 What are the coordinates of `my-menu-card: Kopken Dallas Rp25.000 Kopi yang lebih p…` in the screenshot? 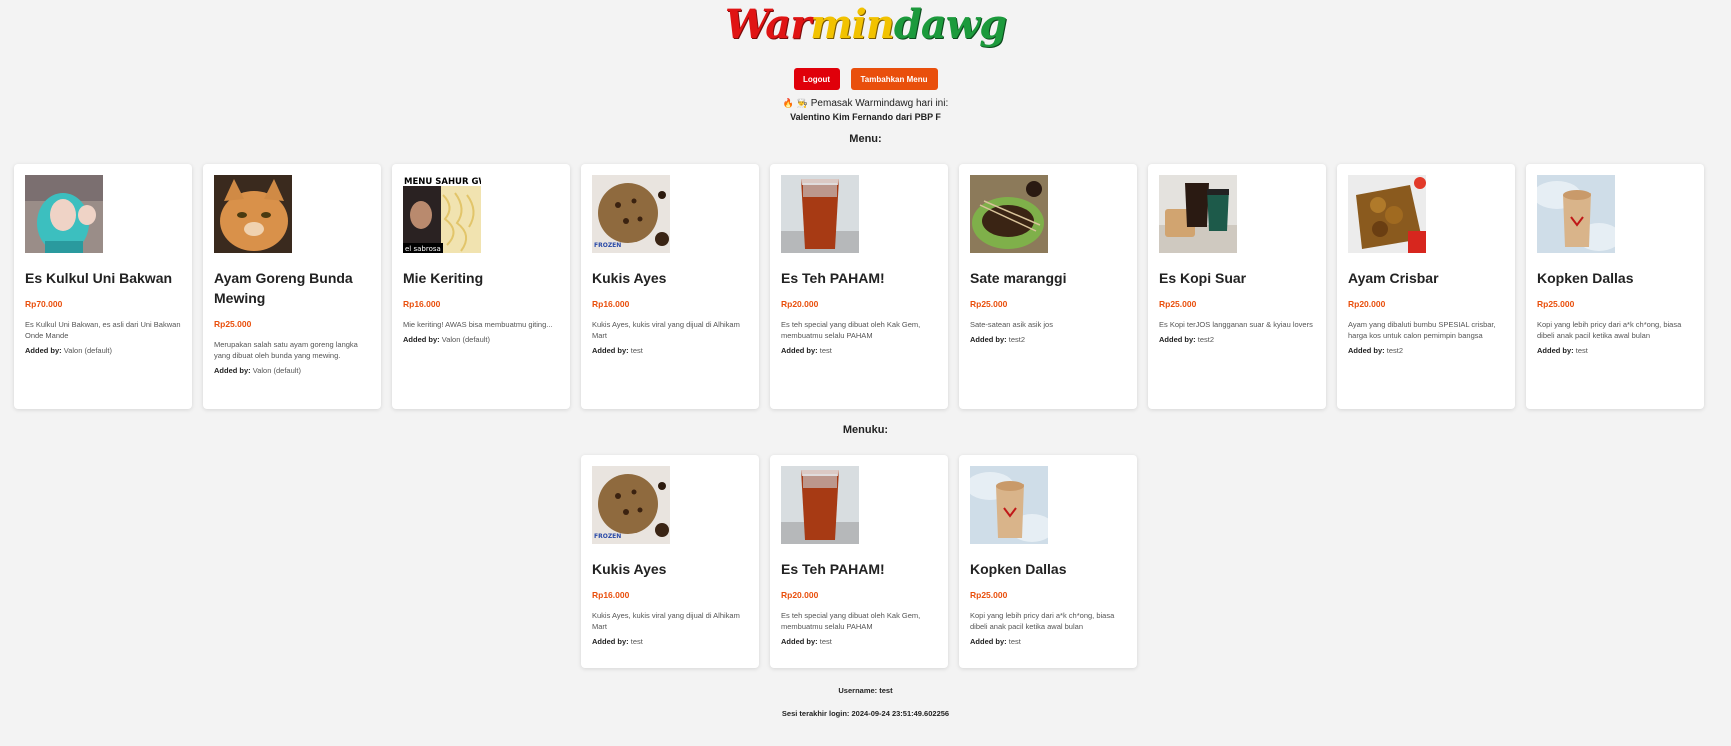 It's located at (1048, 561).